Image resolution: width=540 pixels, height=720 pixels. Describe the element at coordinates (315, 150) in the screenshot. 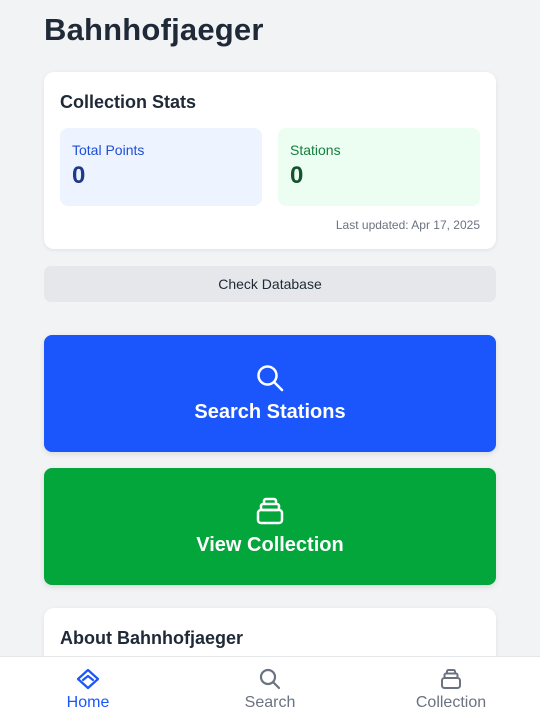

I see `stations-label: Stations` at that location.